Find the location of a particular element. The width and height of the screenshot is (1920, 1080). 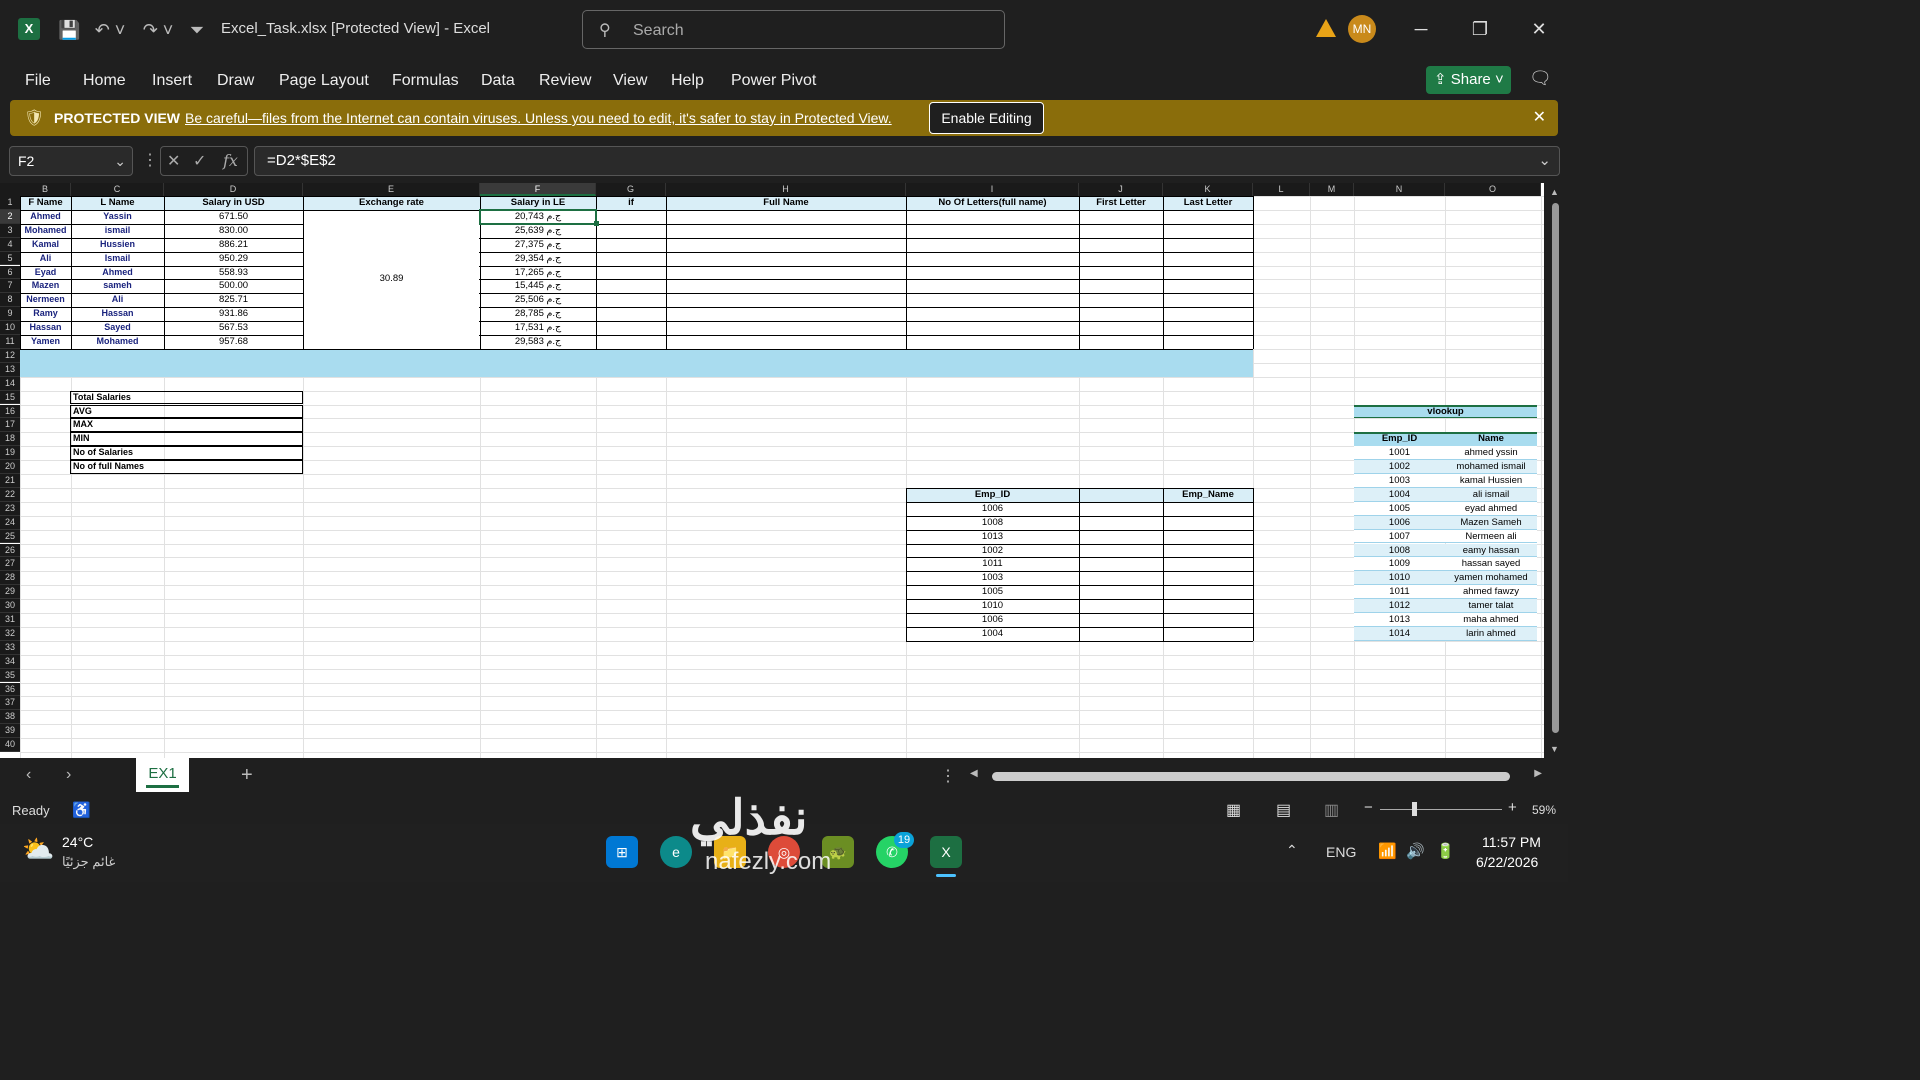

avatar: MN is located at coordinates (1362, 29).